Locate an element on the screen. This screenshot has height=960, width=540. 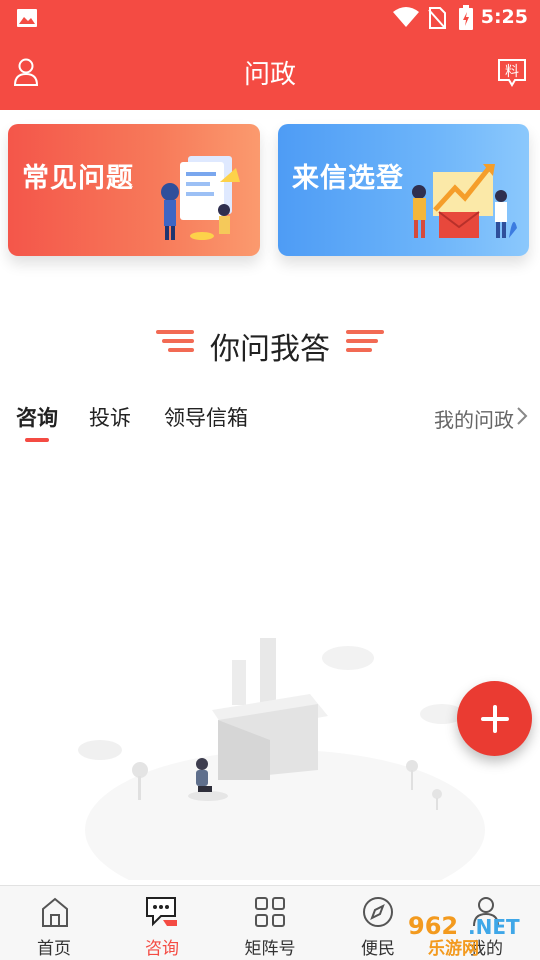
nav-matrix-label: 矩阵号 is located at coordinates (270, 949).